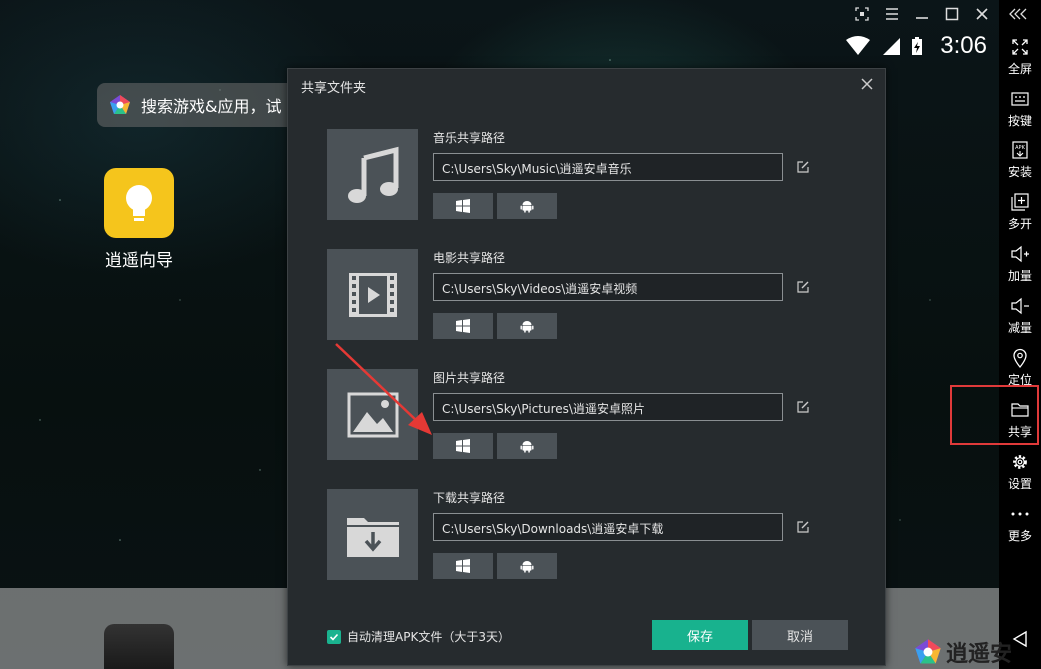  I want to click on sidebar-item-settings: 设置, so click(1020, 471).